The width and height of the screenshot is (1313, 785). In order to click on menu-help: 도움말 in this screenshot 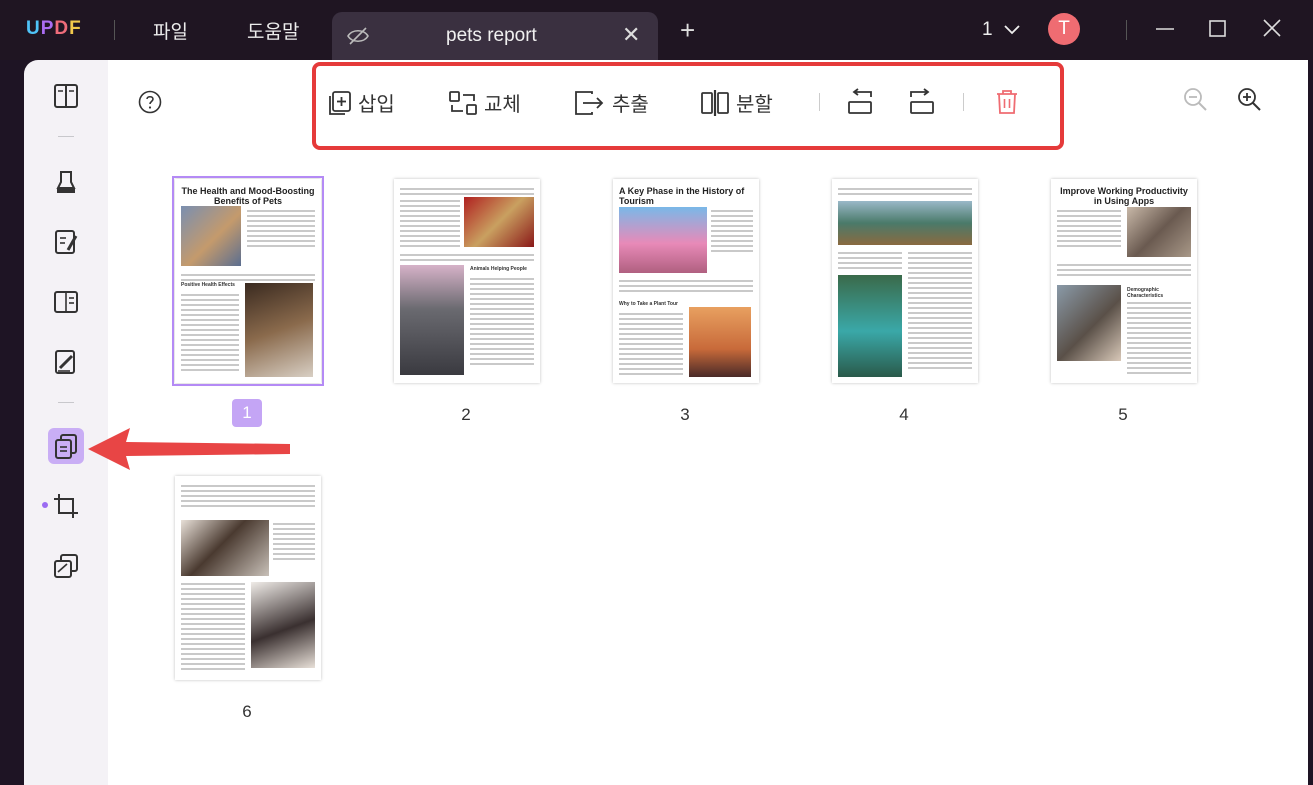, I will do `click(273, 30)`.